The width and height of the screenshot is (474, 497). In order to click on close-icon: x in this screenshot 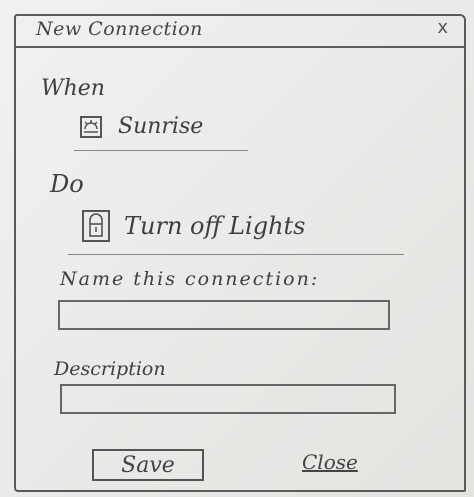, I will do `click(442, 27)`.